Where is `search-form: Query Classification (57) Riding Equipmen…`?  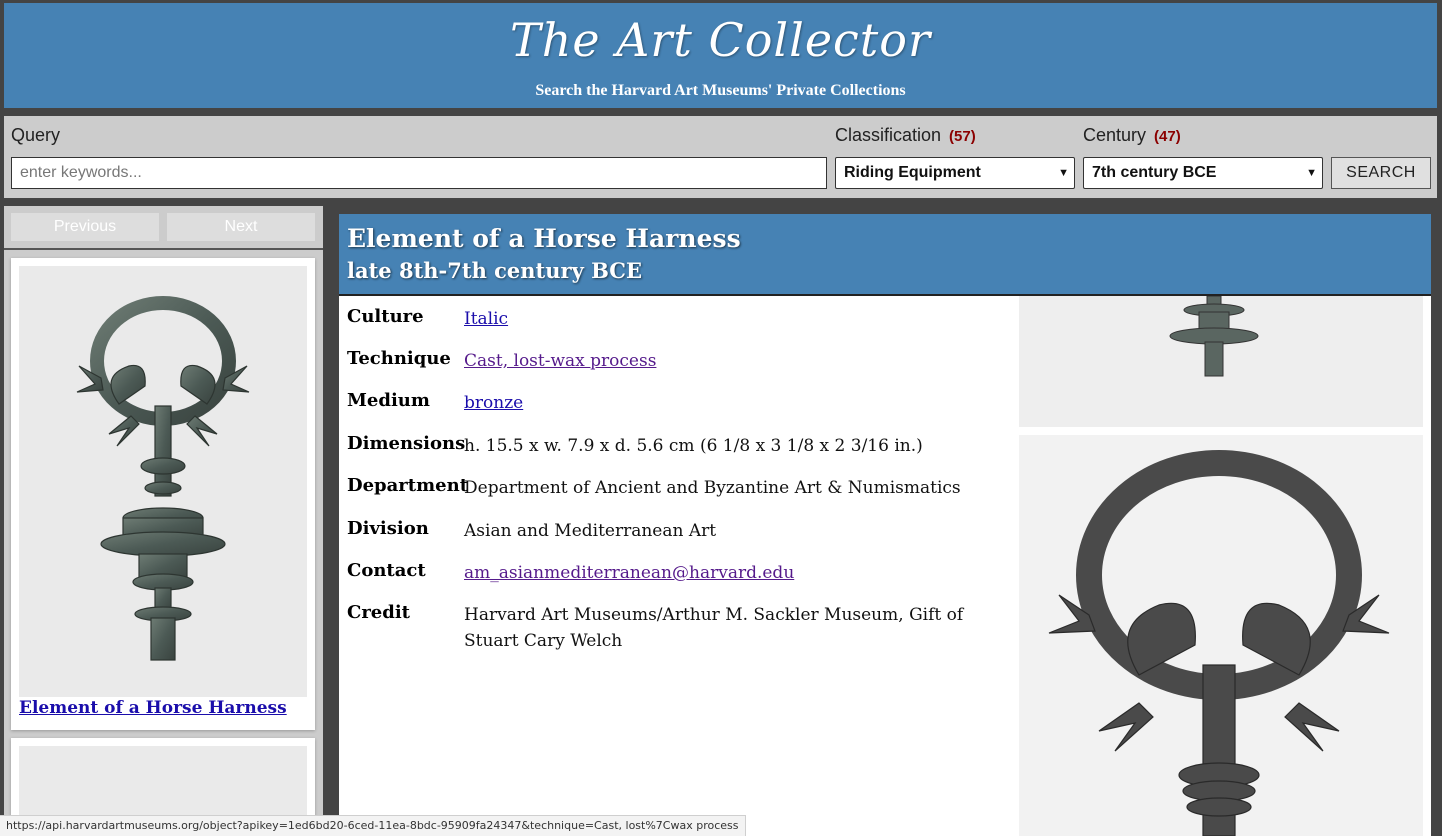
search-form: Query Classification (57) Riding Equipmen… is located at coordinates (720, 157).